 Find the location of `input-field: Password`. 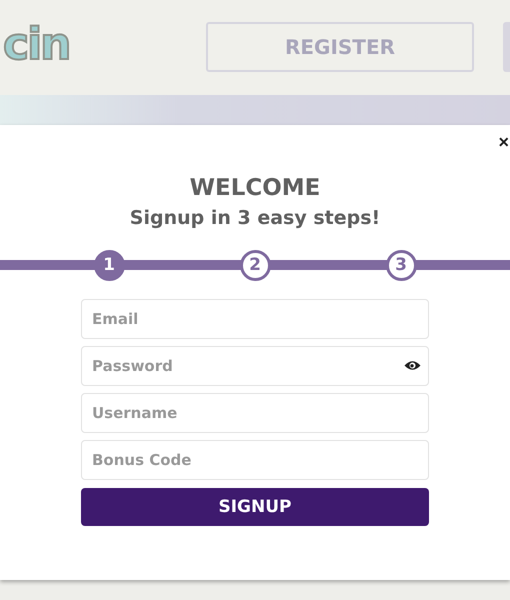

input-field: Password is located at coordinates (255, 366).